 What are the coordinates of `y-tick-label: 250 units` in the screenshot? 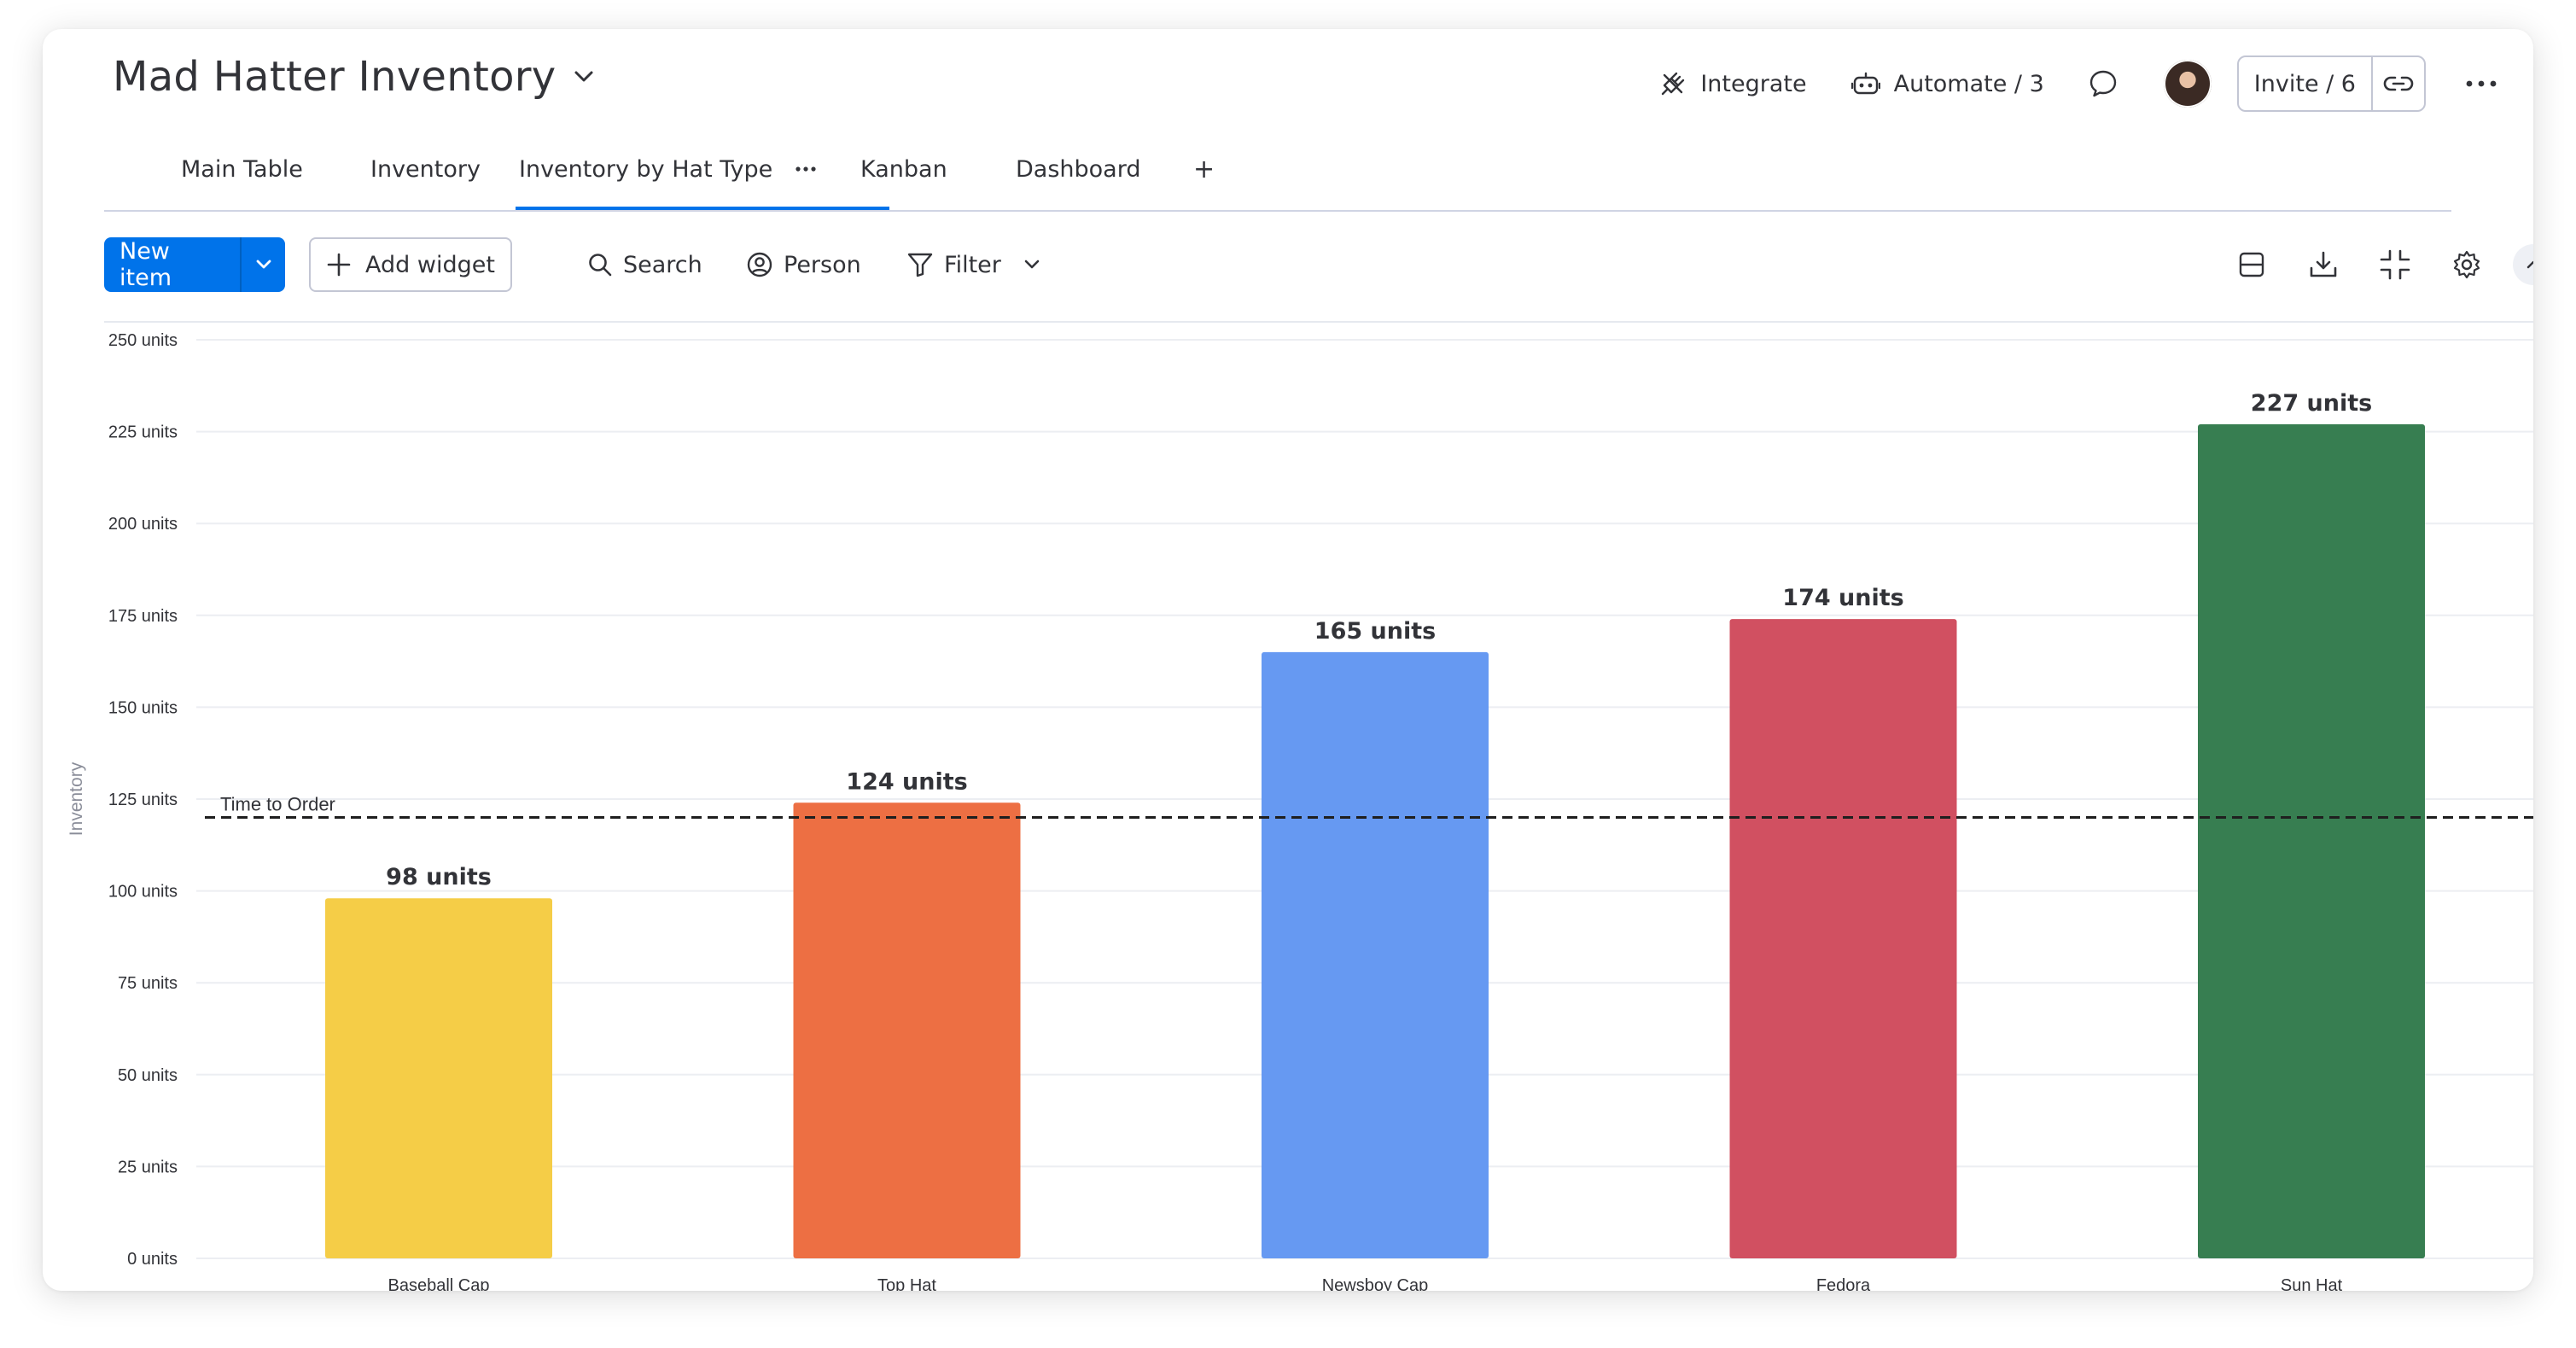 It's located at (143, 340).